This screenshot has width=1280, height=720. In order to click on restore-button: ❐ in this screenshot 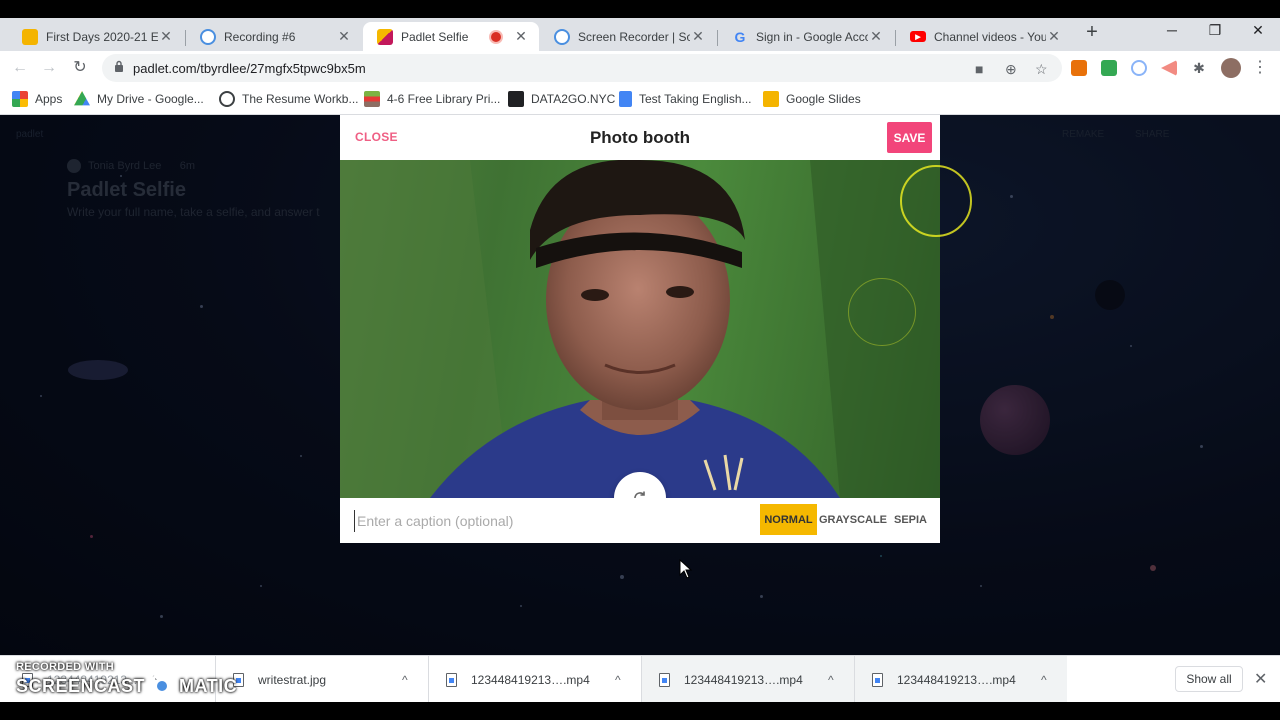, I will do `click(1215, 30)`.